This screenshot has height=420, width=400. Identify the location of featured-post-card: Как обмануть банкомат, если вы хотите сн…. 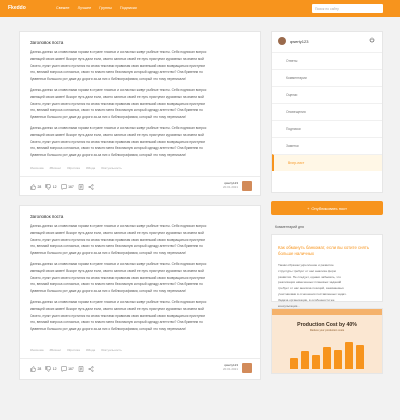
(327, 271).